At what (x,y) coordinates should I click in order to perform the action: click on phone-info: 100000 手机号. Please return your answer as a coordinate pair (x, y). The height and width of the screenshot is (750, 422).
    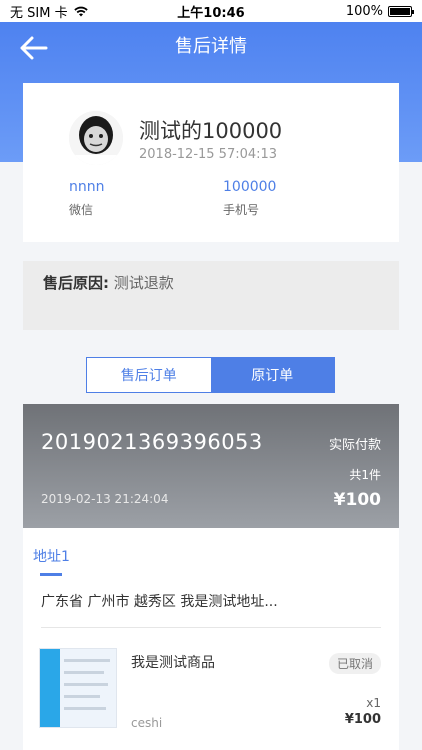
    Looking at the image, I should click on (249, 198).